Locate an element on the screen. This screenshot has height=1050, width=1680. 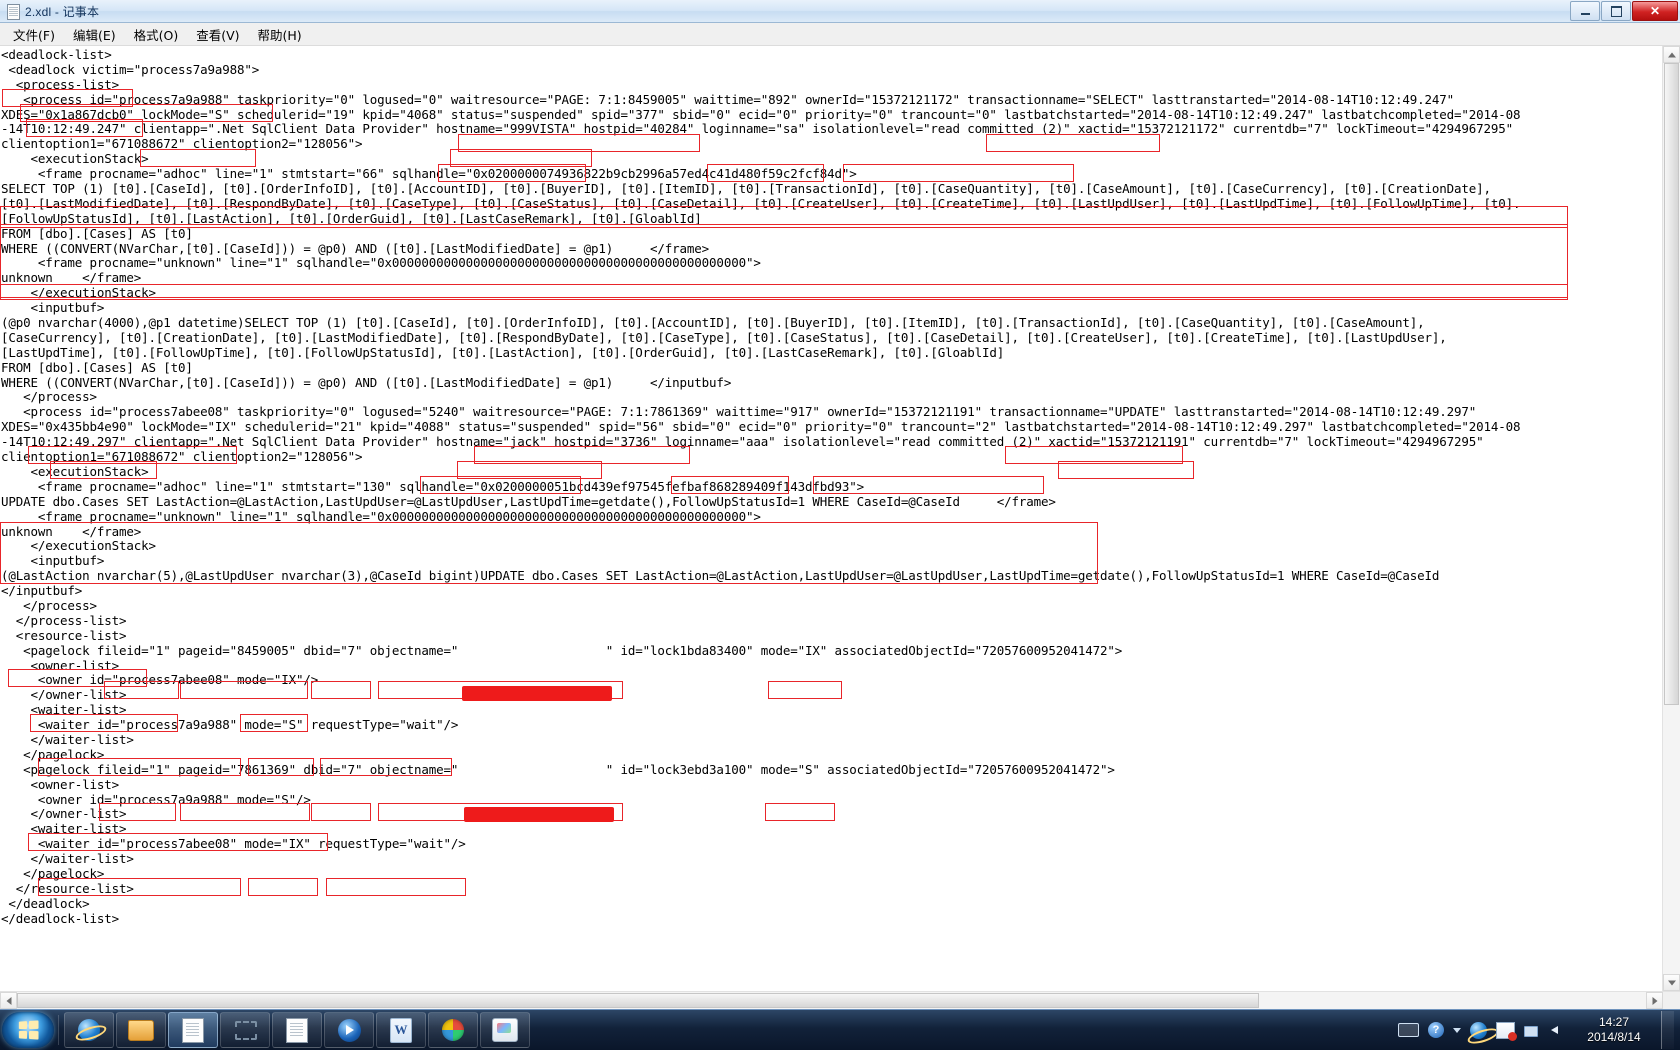
horizontal-scroll-track is located at coordinates (831, 1000).